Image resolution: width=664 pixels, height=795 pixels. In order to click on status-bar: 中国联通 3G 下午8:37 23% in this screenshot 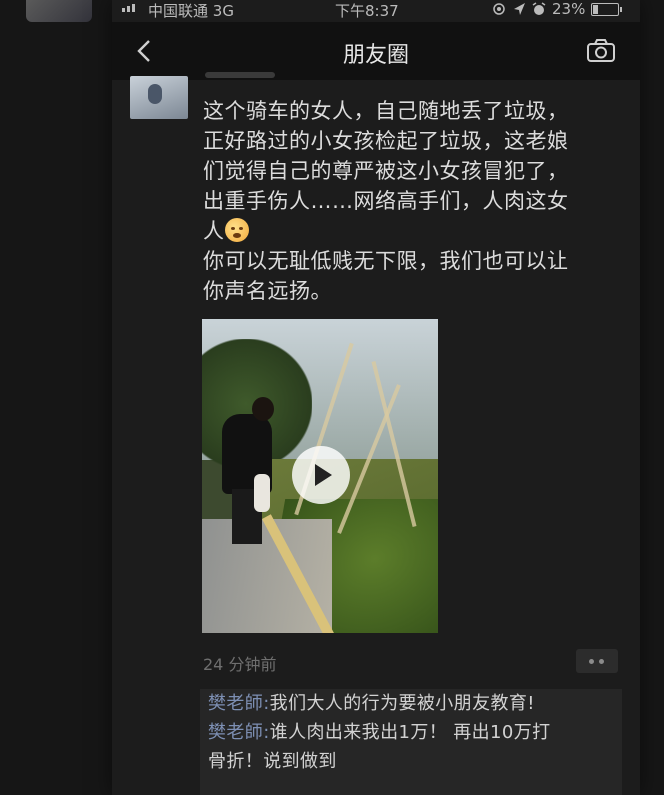, I will do `click(376, 10)`.